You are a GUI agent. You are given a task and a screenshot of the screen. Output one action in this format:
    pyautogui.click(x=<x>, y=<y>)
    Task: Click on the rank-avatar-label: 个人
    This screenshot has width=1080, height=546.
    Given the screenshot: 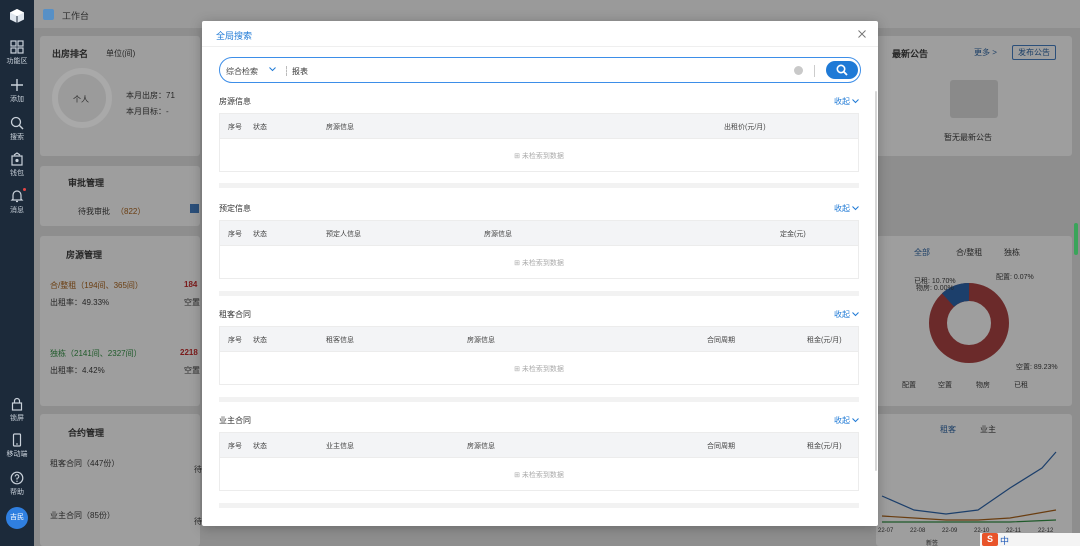 What is the action you would take?
    pyautogui.click(x=81, y=99)
    